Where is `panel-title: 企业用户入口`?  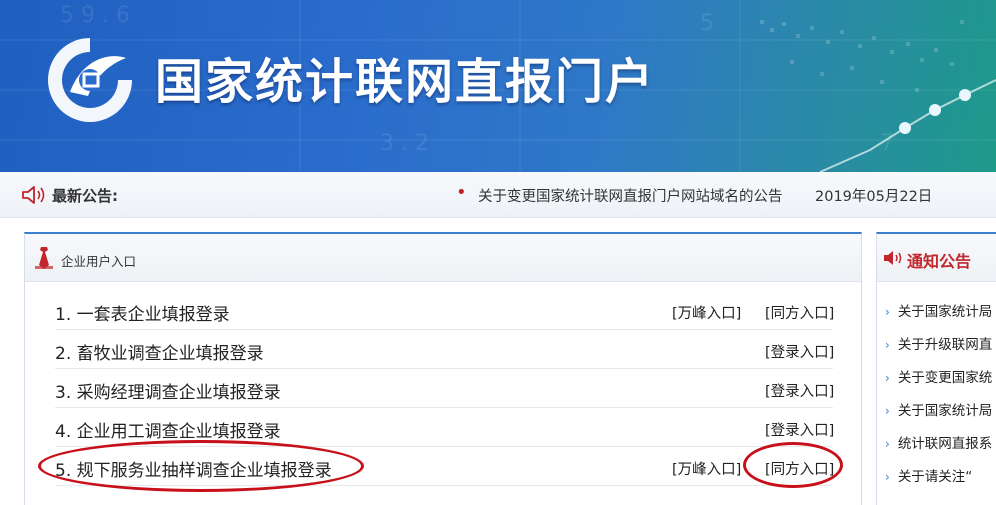
panel-title: 企业用户入口 is located at coordinates (99, 261).